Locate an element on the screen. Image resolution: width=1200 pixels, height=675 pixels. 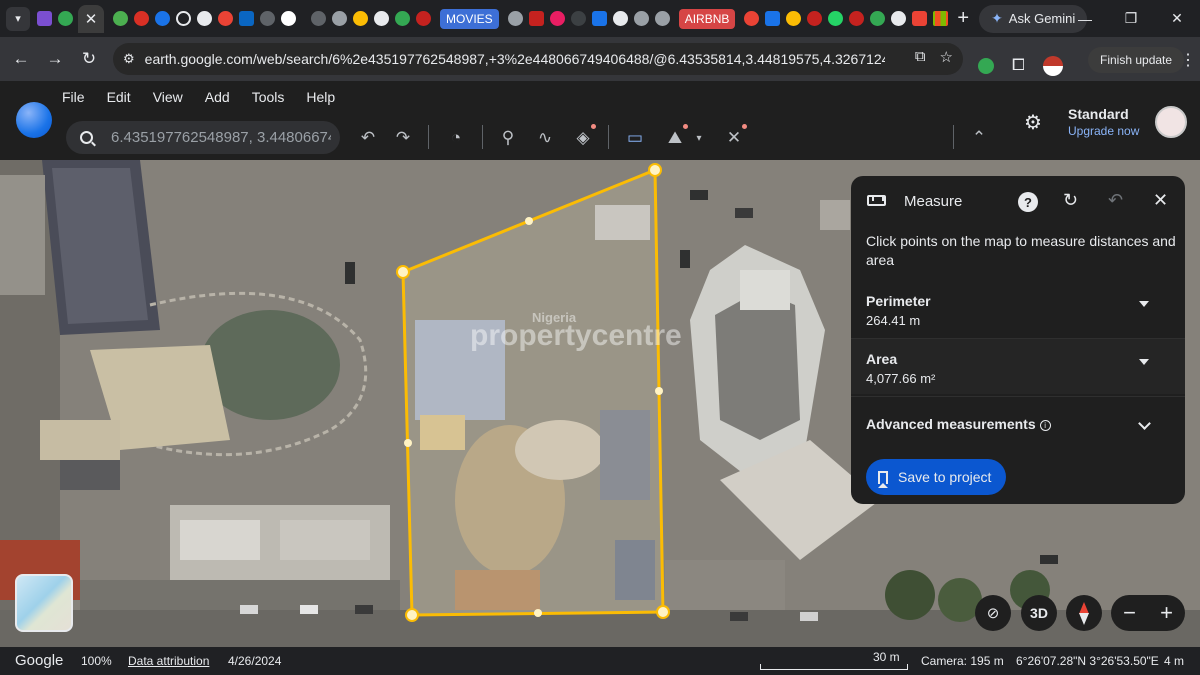
undo-icon: ↶ is located at coordinates (368, 138).